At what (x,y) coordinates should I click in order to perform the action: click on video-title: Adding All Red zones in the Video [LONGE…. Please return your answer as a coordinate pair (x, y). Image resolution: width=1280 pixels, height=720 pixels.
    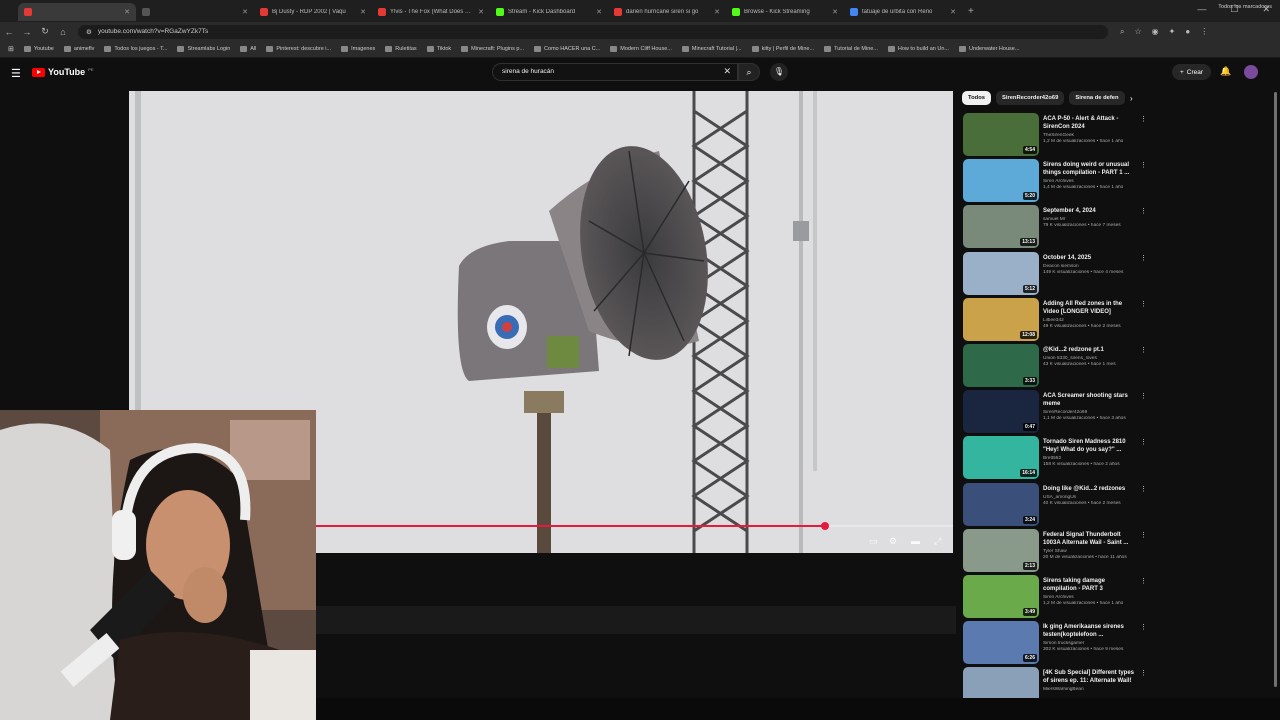
    Looking at the image, I should click on (1091, 308).